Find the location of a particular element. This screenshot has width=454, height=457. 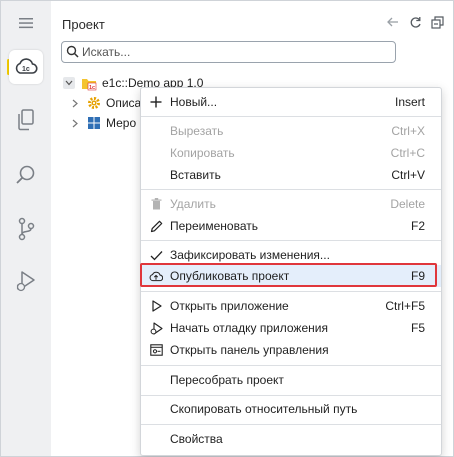

tree-item: Меро is located at coordinates (102, 123).